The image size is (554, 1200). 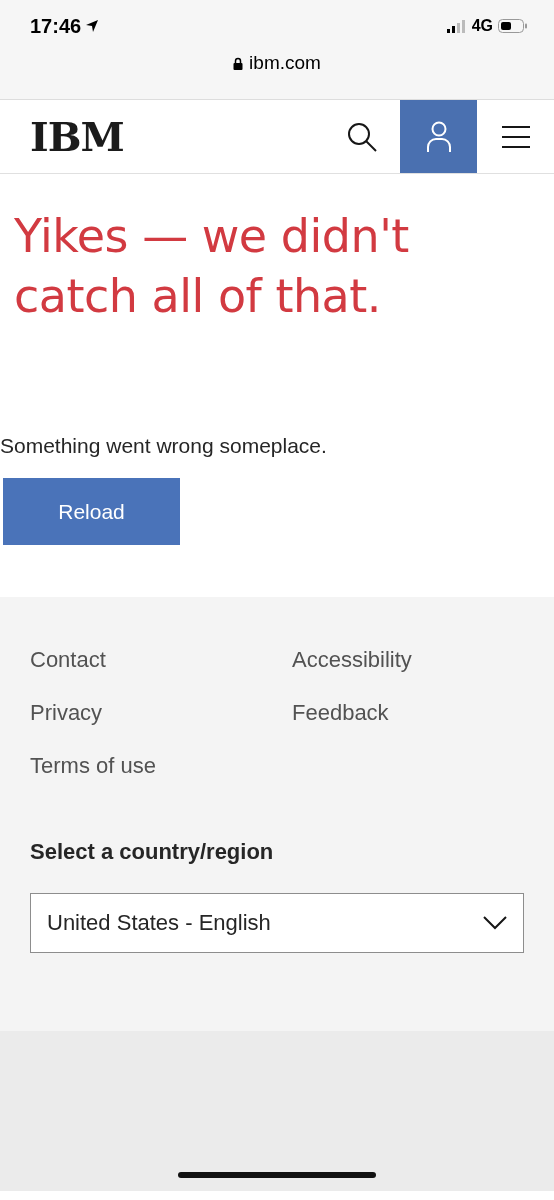 I want to click on footer-link: Accessibility, so click(x=408, y=660).